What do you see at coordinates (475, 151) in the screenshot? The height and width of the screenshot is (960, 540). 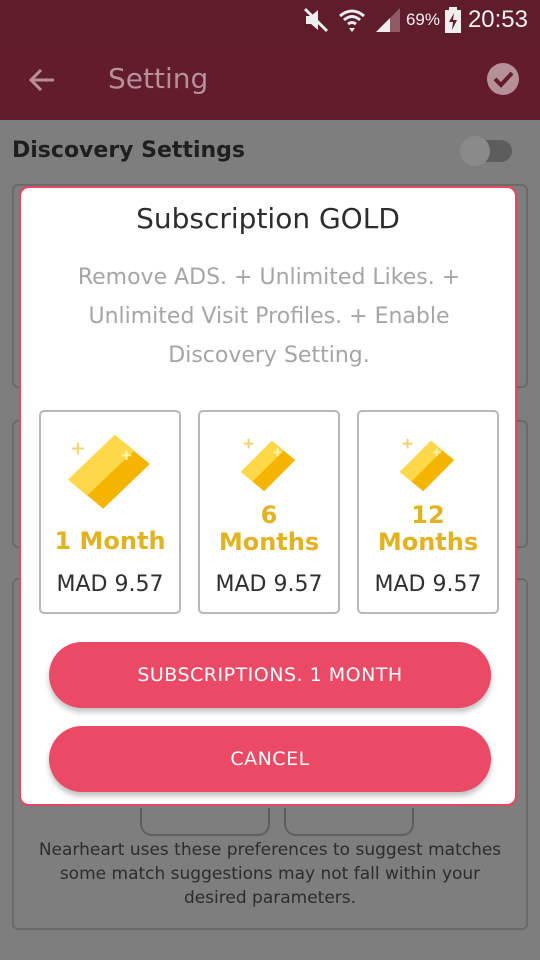 I see `toggle-knob` at bounding box center [475, 151].